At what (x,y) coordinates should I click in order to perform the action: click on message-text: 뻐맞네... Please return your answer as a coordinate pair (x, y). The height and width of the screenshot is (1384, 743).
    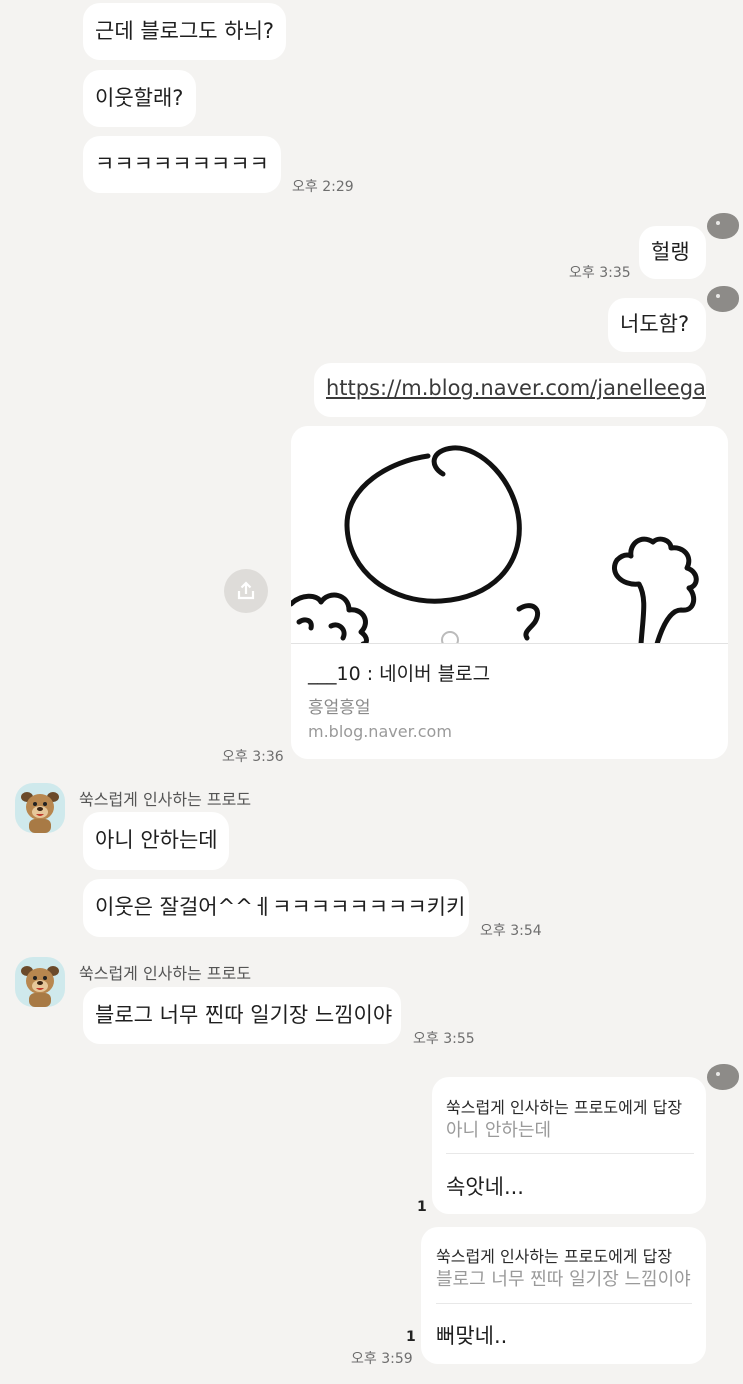
    Looking at the image, I should click on (472, 1336).